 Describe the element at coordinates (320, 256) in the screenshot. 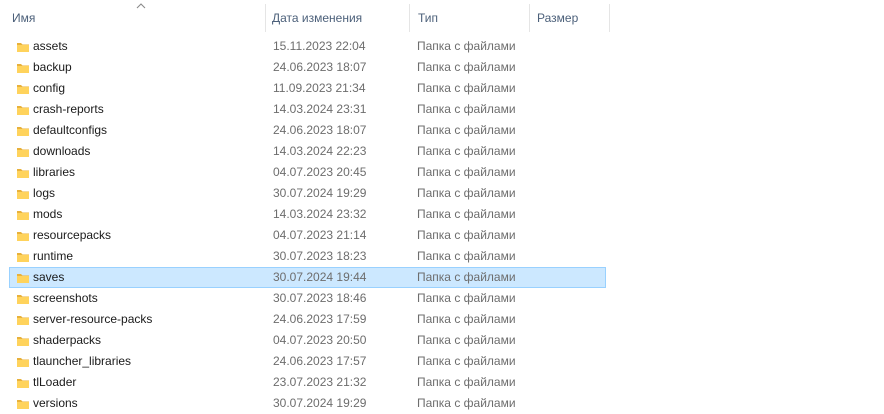

I see `file-date-modified: 30.07.2023 18:23` at that location.